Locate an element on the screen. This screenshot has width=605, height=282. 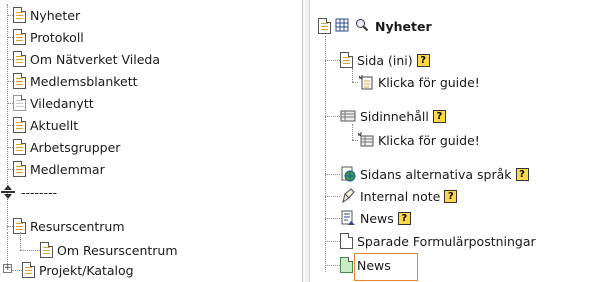
node-sidinnehall: Sidinnehåll ? is located at coordinates (393, 116).